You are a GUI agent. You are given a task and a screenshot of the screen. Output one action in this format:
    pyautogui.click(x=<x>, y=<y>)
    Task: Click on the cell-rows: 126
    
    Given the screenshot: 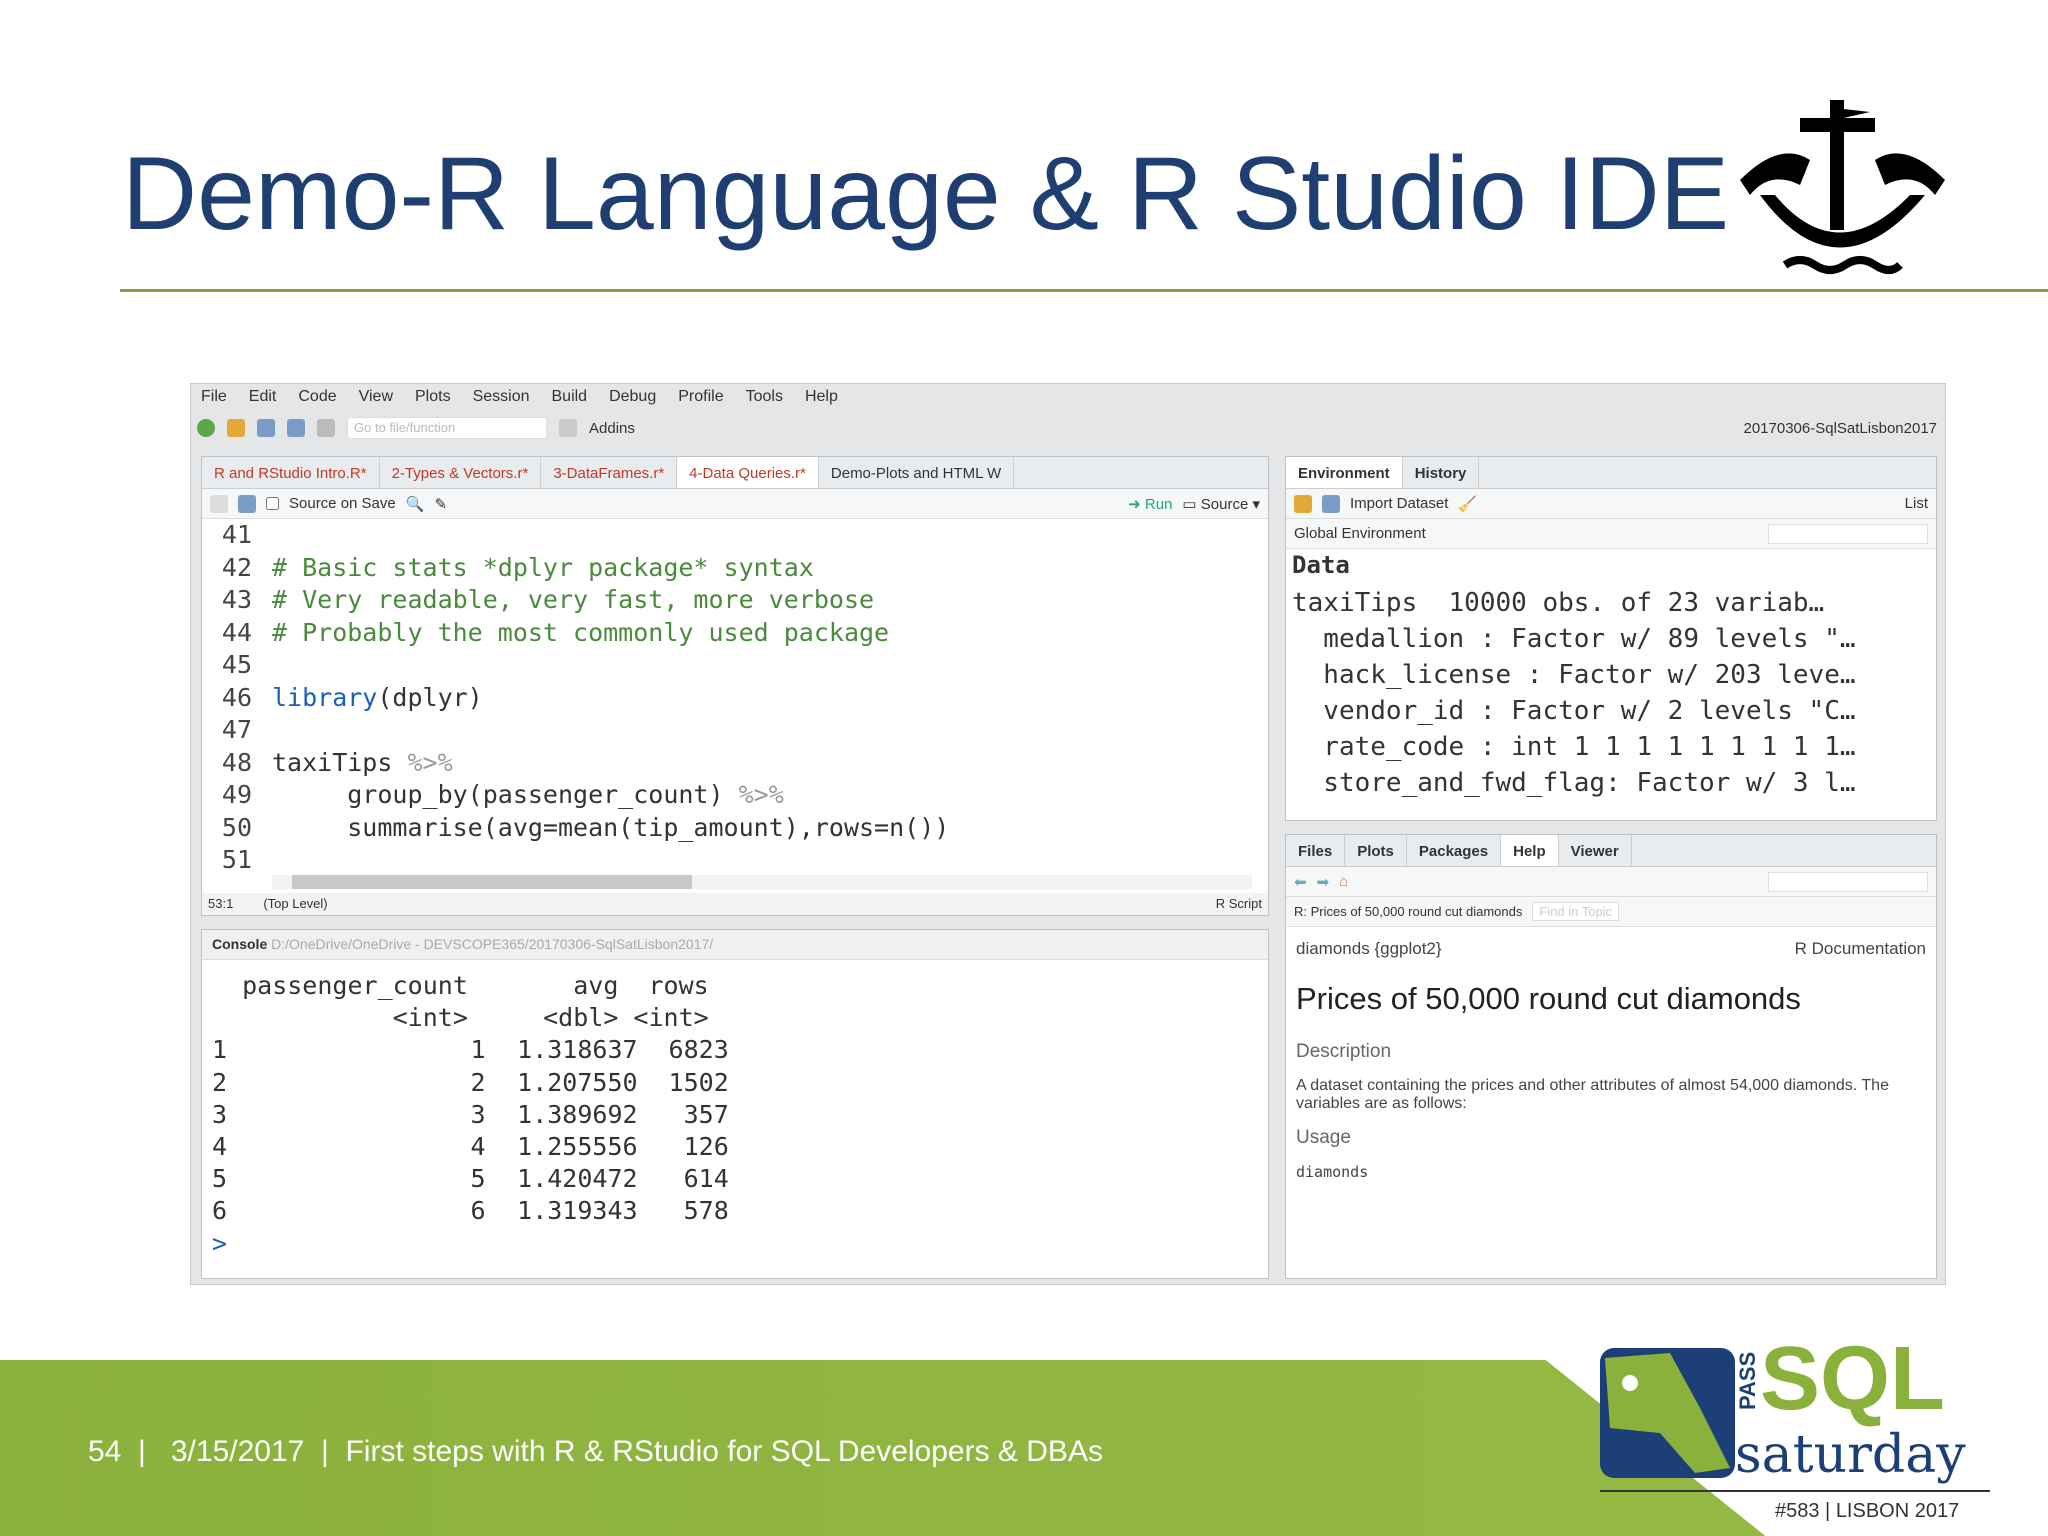 What is the action you would take?
    pyautogui.click(x=706, y=1146)
    